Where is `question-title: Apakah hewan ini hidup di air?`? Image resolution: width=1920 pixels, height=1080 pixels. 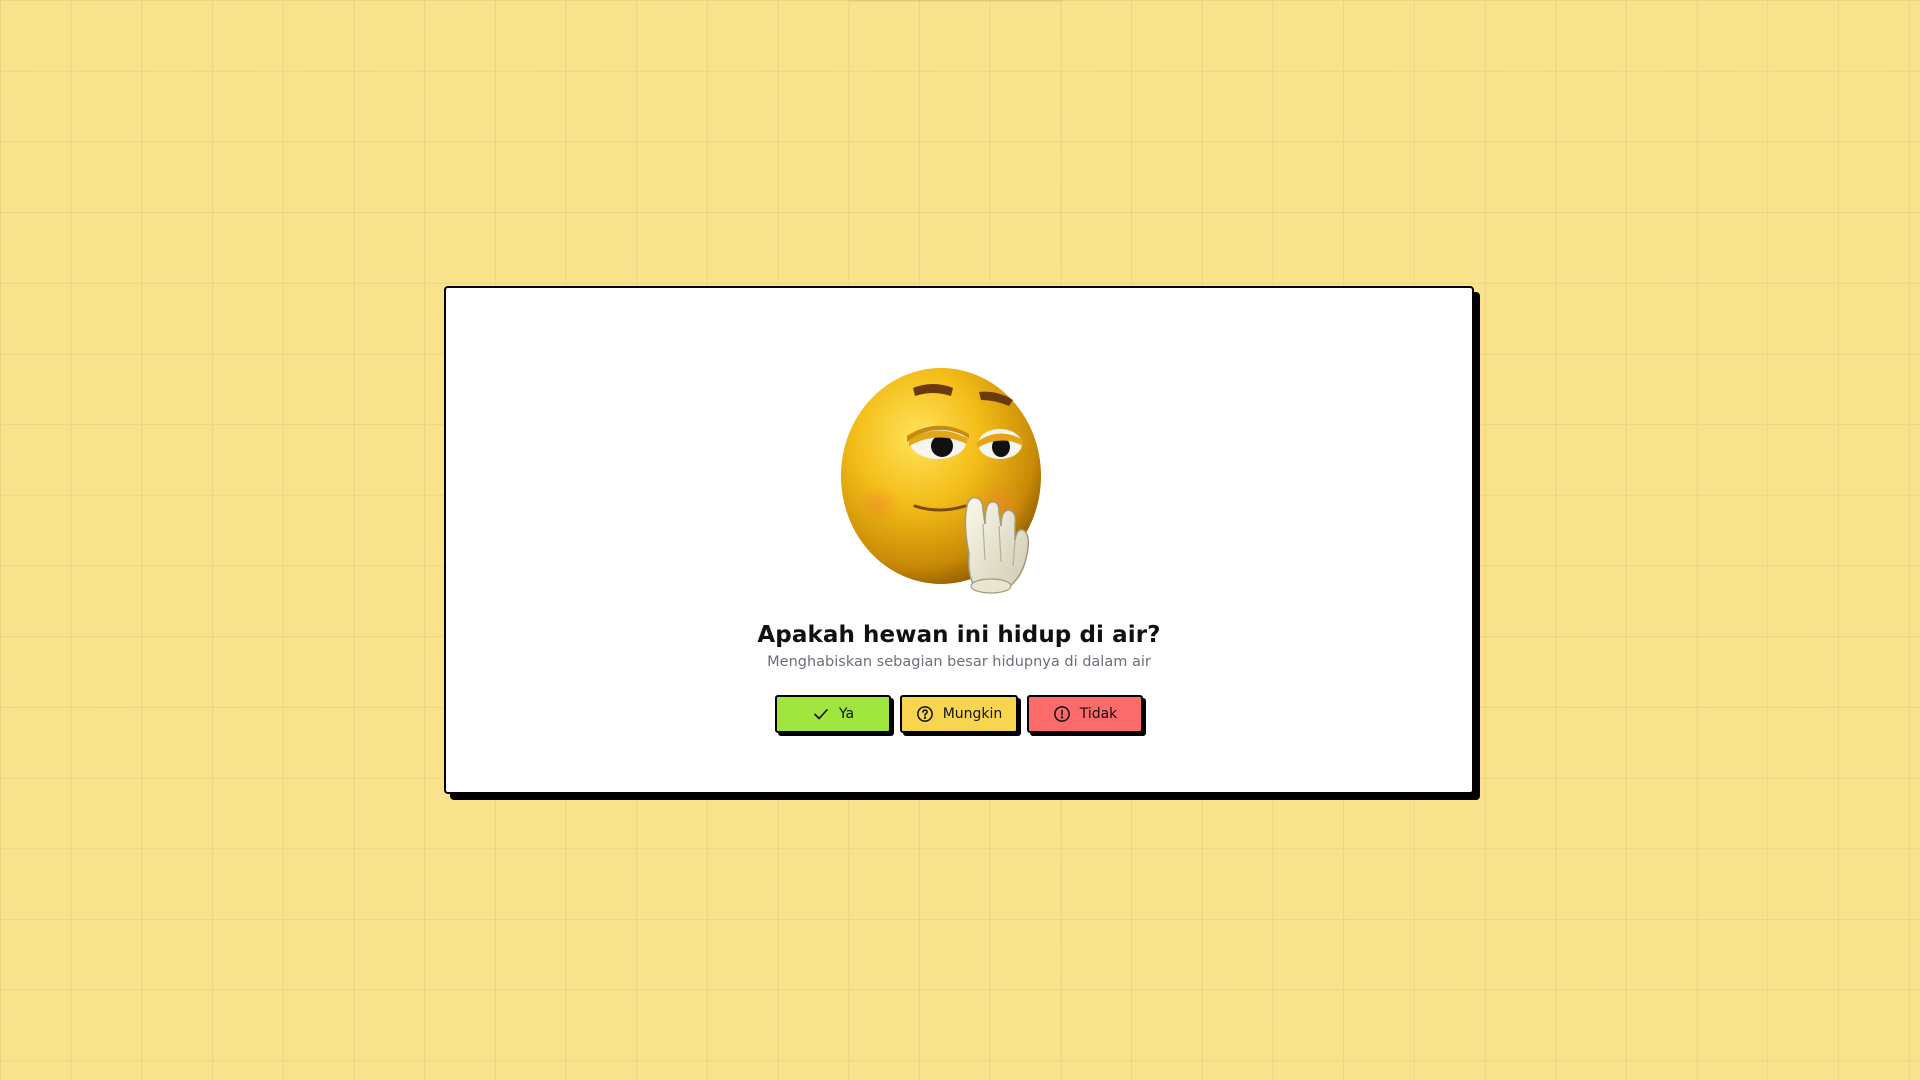
question-title: Apakah hewan ini hidup di air? is located at coordinates (959, 635).